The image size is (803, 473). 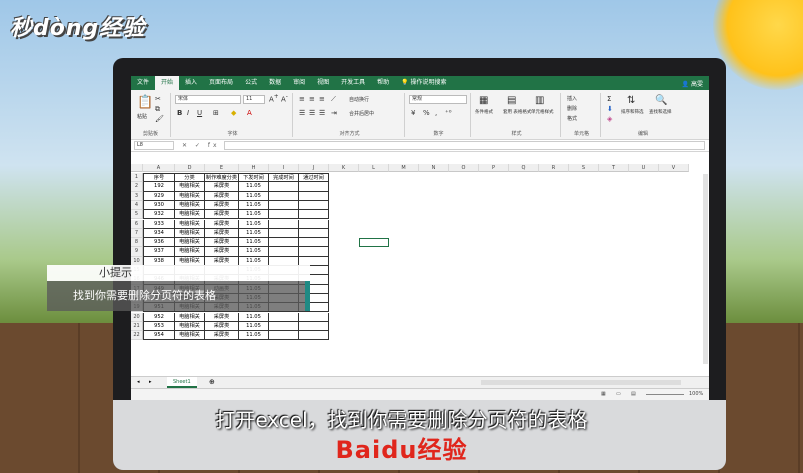 What do you see at coordinates (137, 215) in the screenshot?
I see `row-header-5: 5` at bounding box center [137, 215].